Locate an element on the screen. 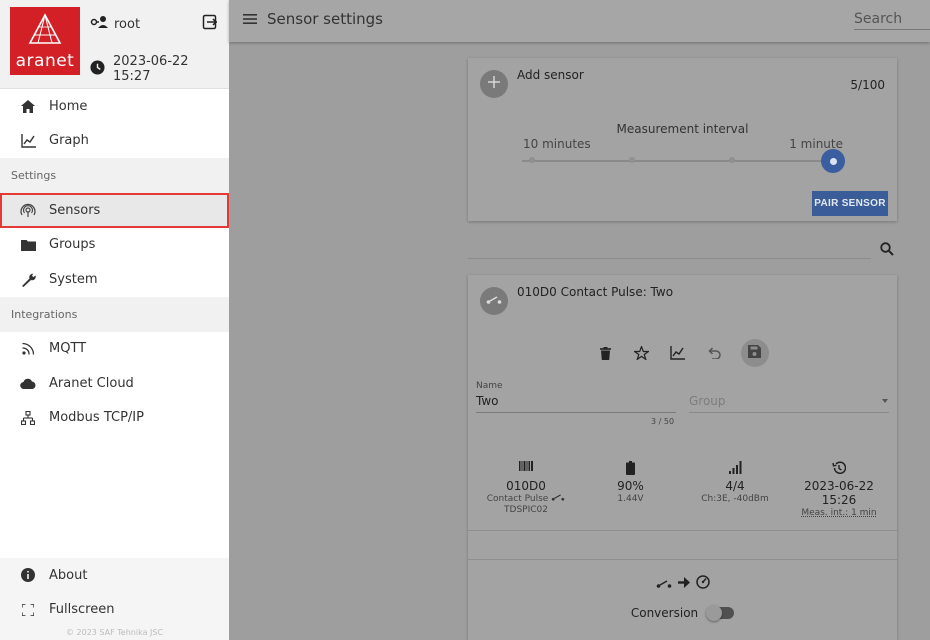  sidebar-item-modbus: Modbus TCP/IP is located at coordinates (114, 418).